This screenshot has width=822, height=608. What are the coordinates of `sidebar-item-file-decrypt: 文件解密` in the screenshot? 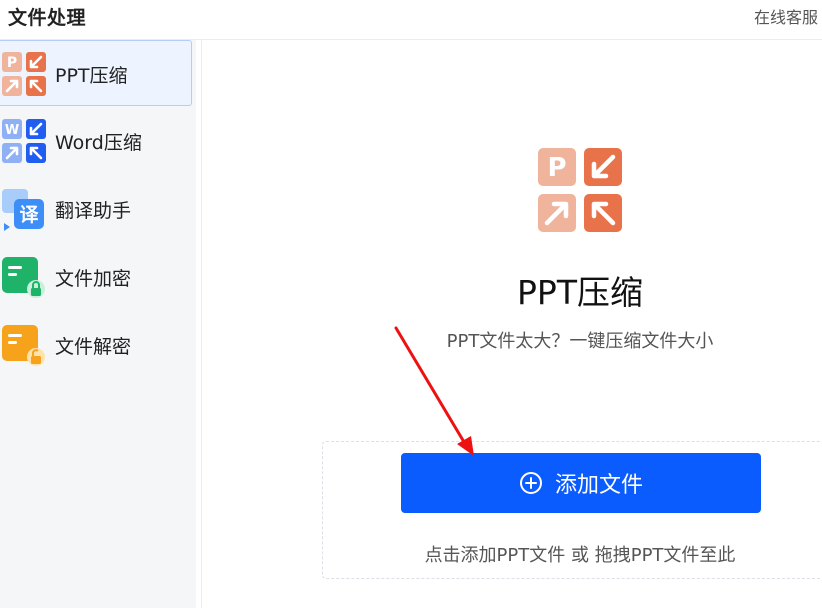 It's located at (96, 345).